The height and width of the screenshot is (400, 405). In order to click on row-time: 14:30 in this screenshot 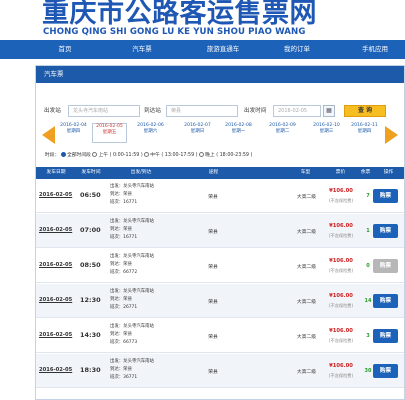, I will do `click(90, 335)`.